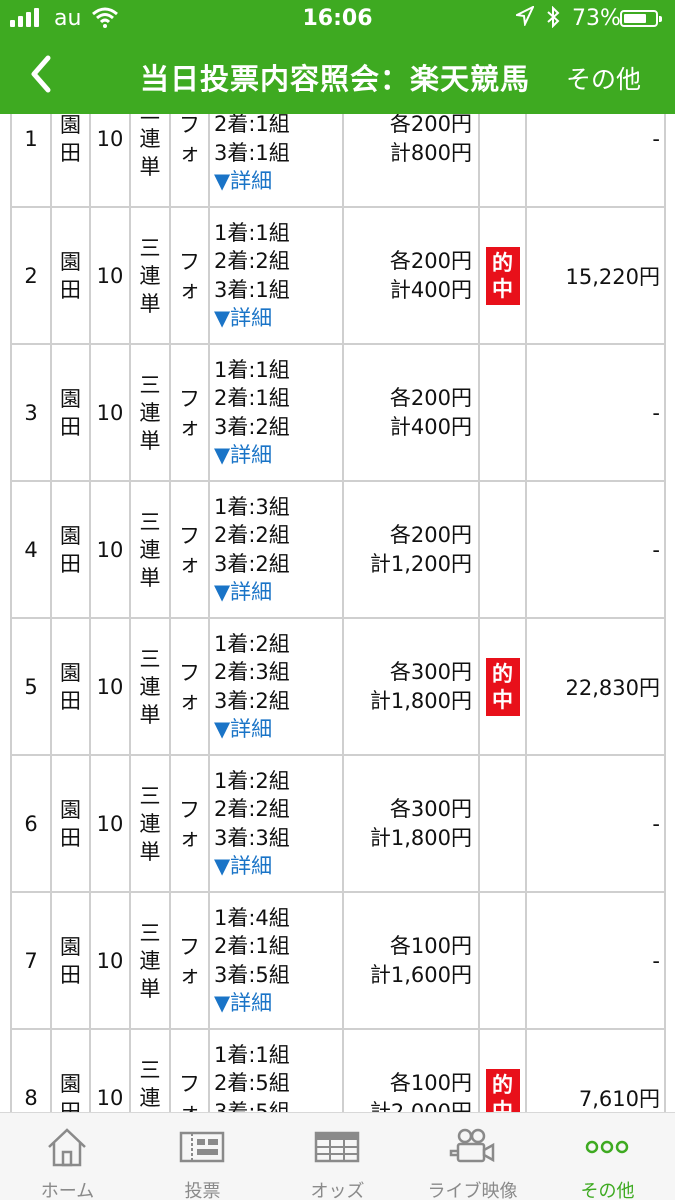 This screenshot has width=675, height=1203. I want to click on row-number: 5, so click(31, 686).